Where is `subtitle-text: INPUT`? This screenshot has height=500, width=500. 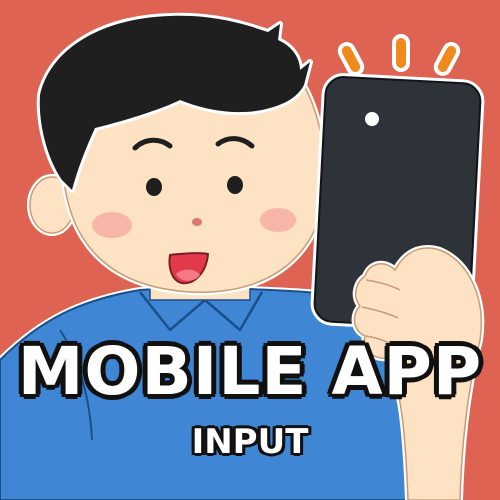 subtitle-text: INPUT is located at coordinates (250, 442).